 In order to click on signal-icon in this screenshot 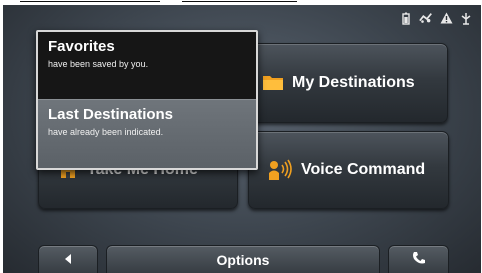, I will do `click(426, 18)`.